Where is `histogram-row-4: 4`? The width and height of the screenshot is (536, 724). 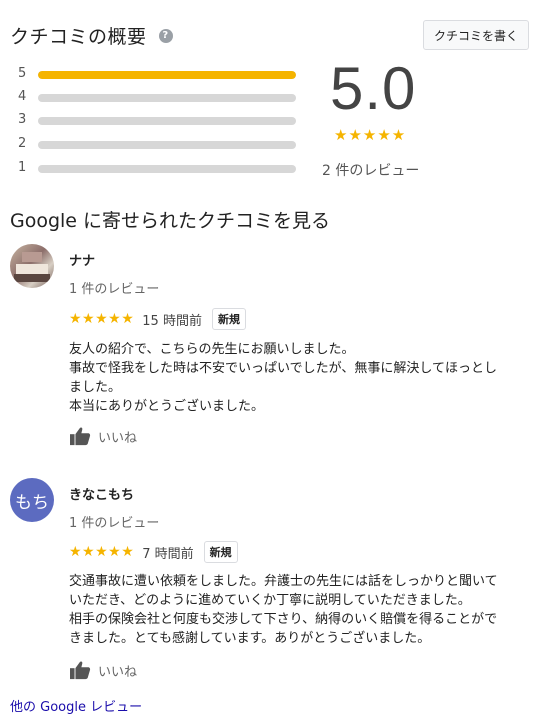 histogram-row-4: 4 is located at coordinates (158, 97).